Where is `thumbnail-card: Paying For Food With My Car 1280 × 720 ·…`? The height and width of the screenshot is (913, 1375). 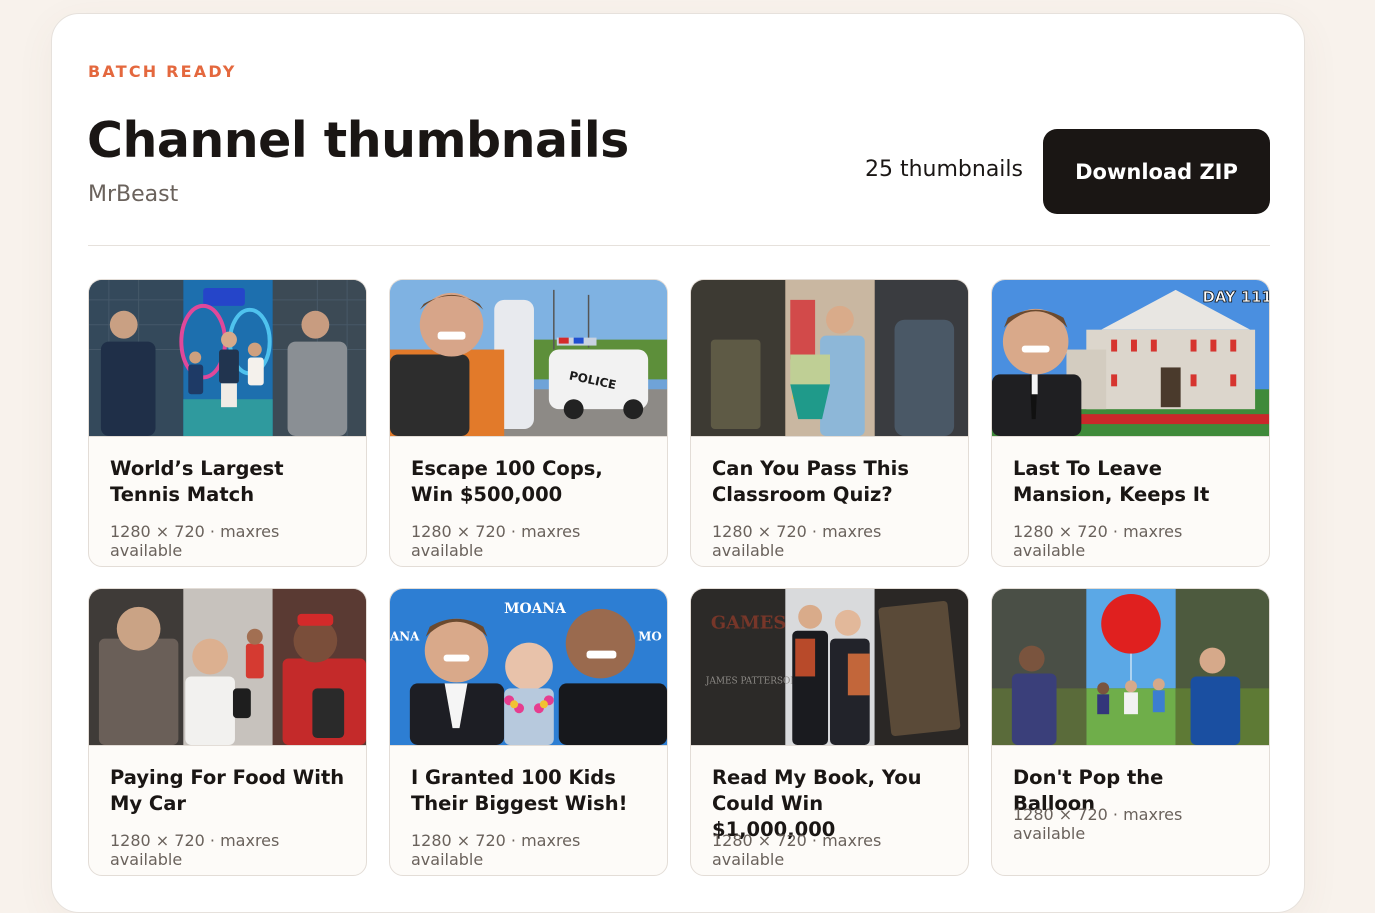 thumbnail-card: Paying For Food With My Car 1280 × 720 ·… is located at coordinates (227, 732).